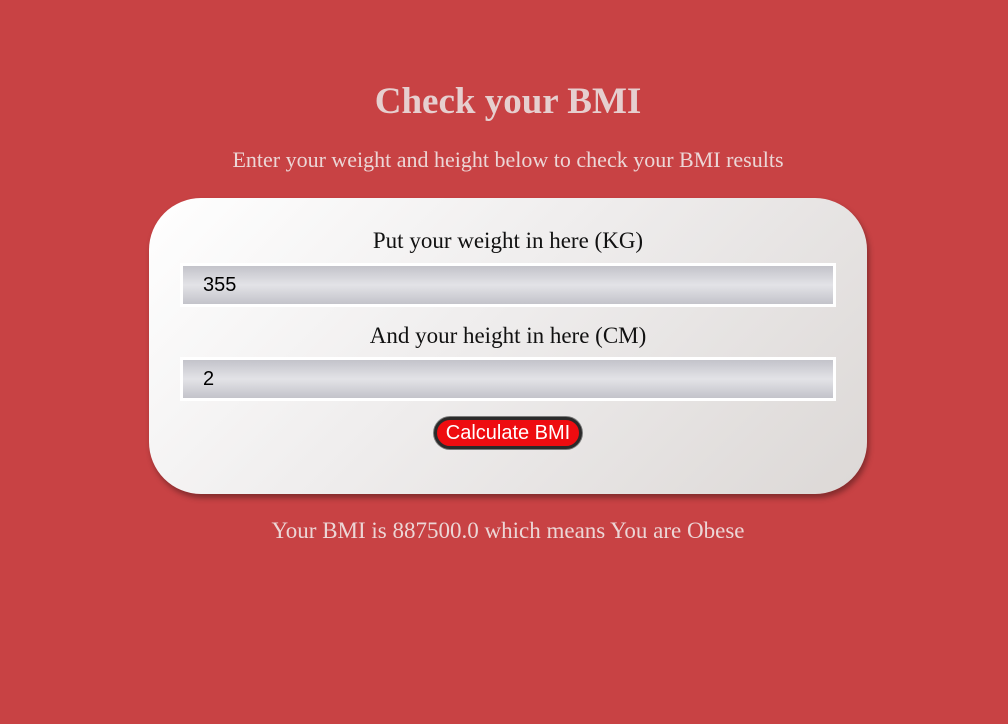 The image size is (1008, 724). Describe the element at coordinates (508, 335) in the screenshot. I see `height-label: And your height in here (CM)` at that location.